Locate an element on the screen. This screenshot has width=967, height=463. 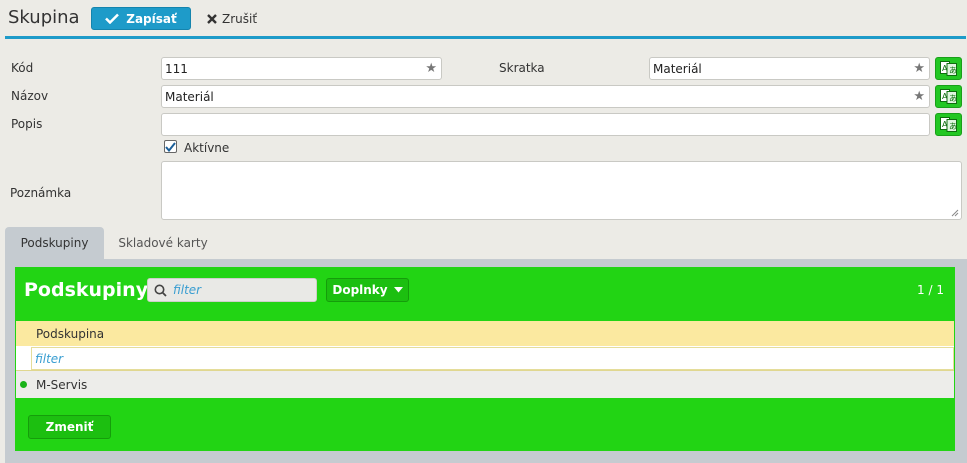
doplnky-label: Doplnky is located at coordinates (360, 290).